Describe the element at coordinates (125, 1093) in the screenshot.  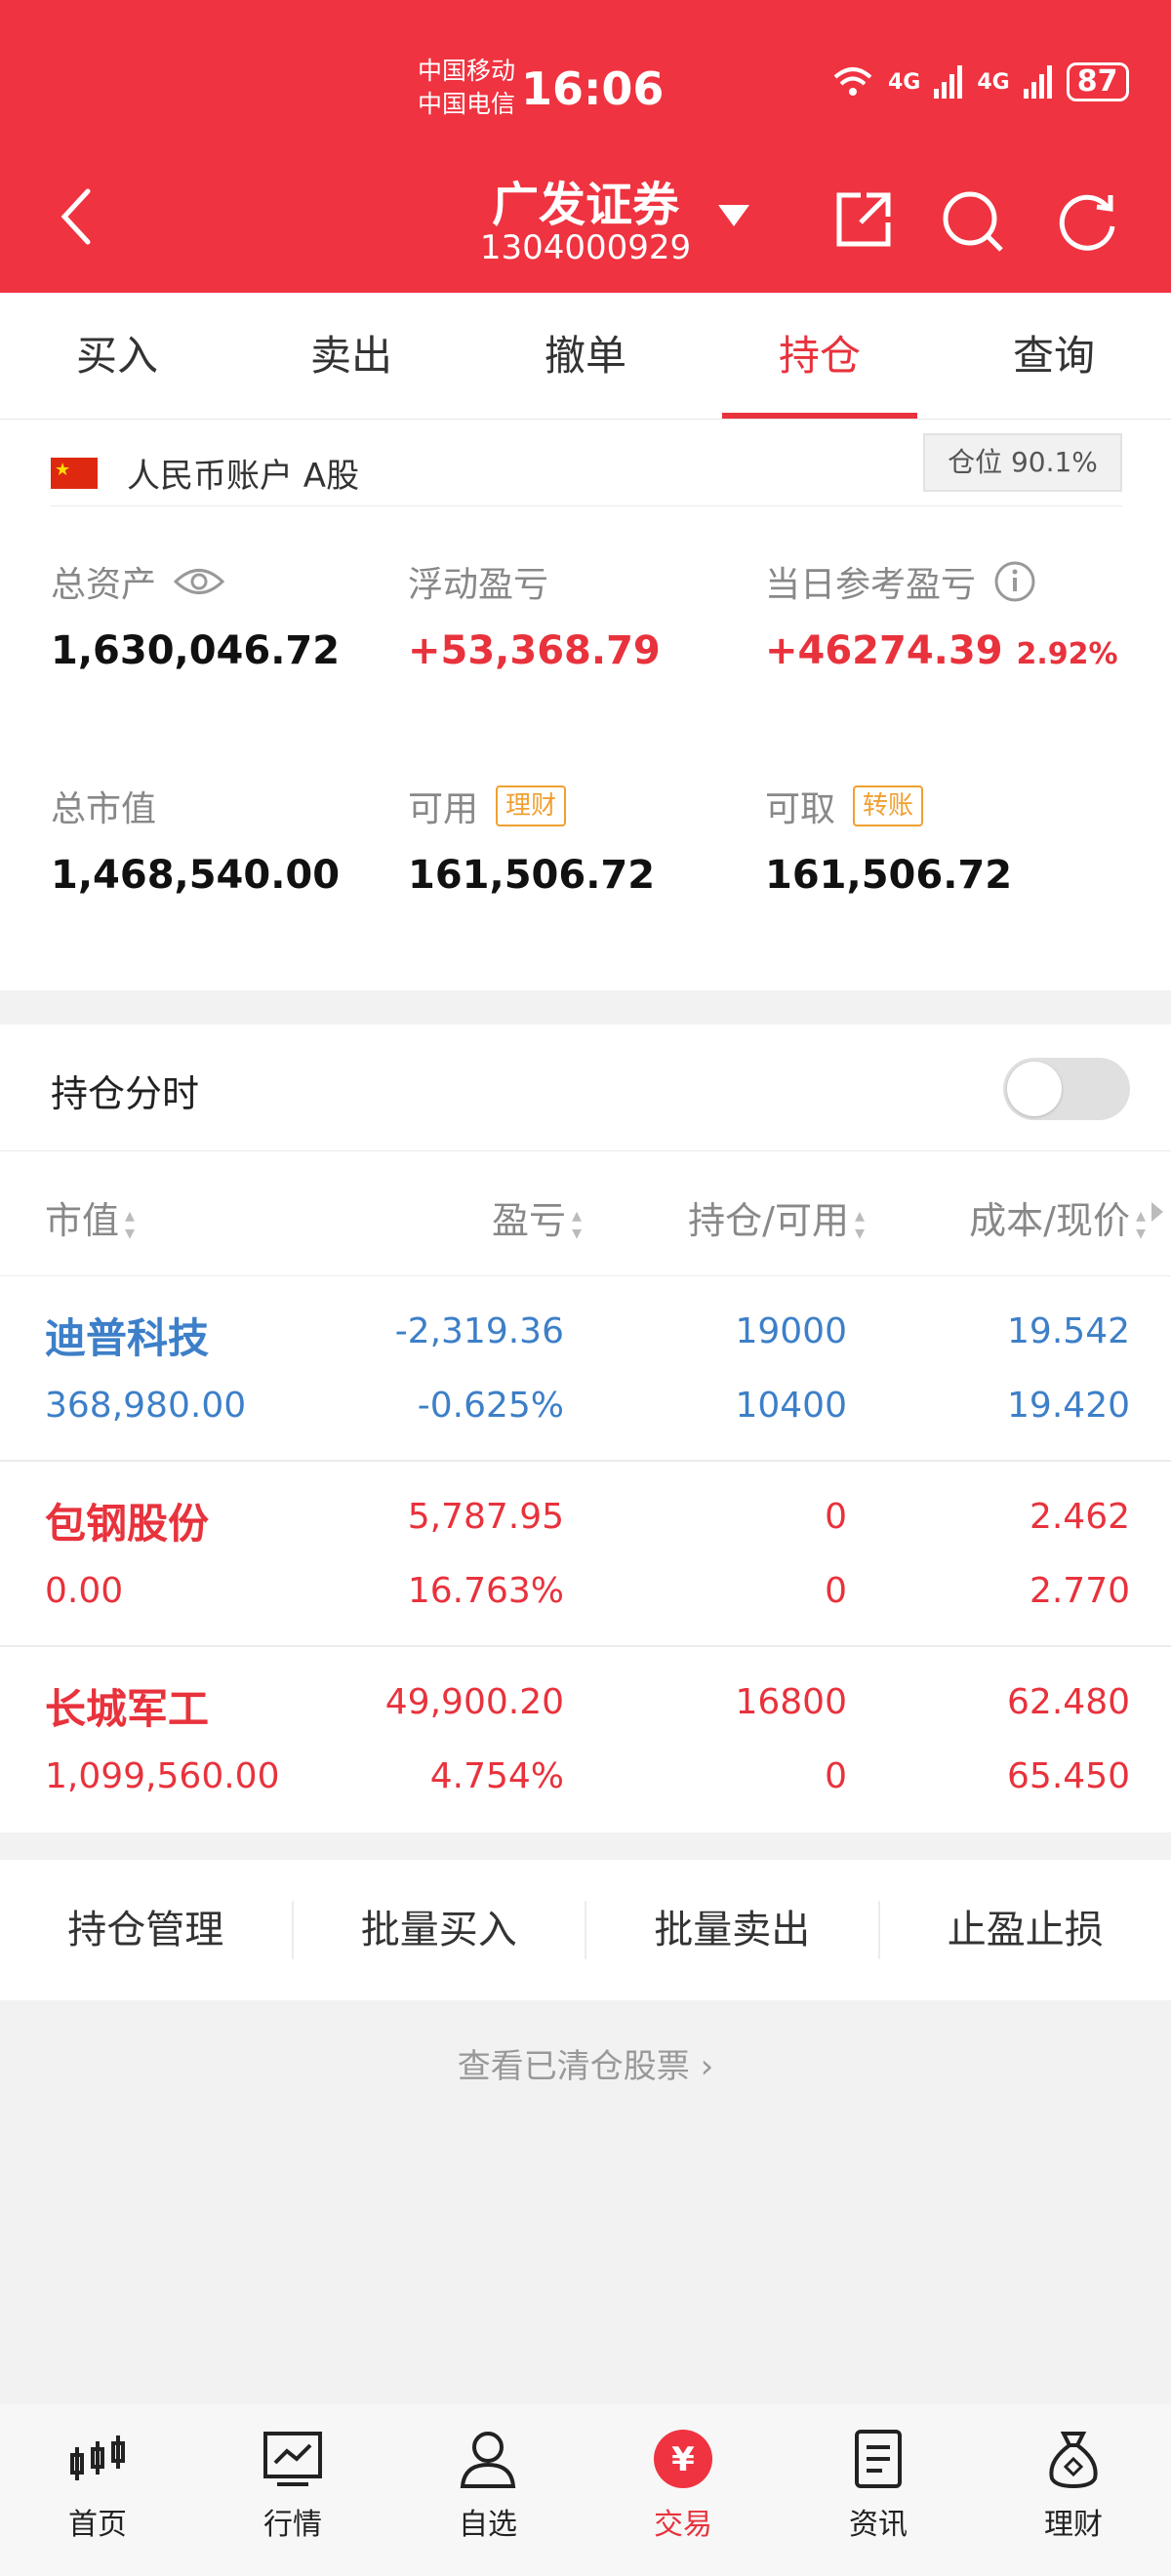
I see `holding-timeshare-label: 持仓分时` at that location.